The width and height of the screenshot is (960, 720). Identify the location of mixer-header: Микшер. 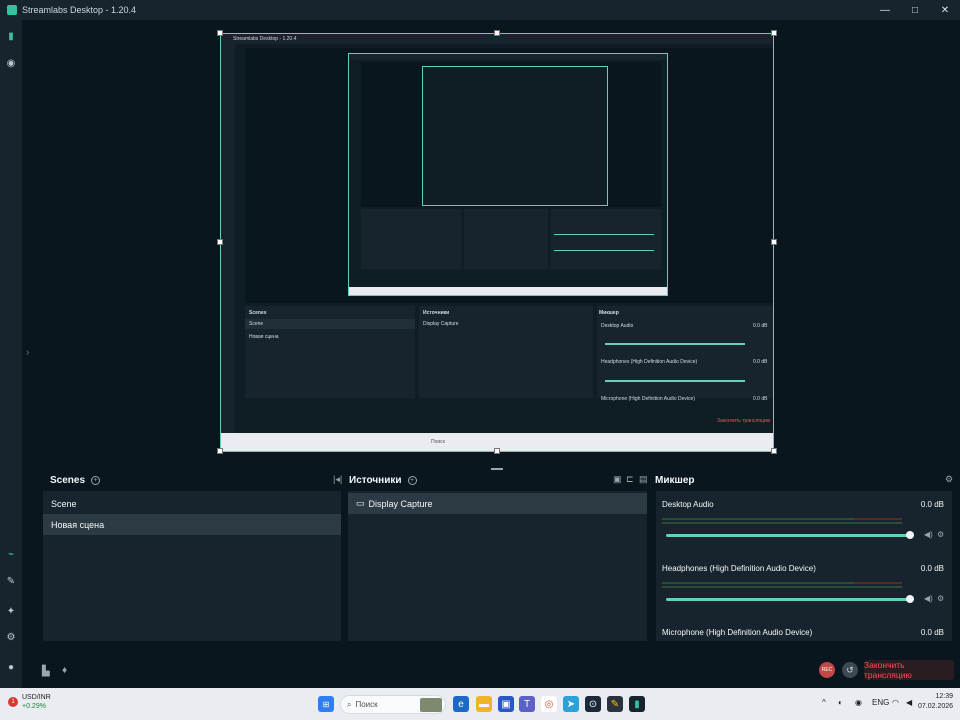
(675, 480).